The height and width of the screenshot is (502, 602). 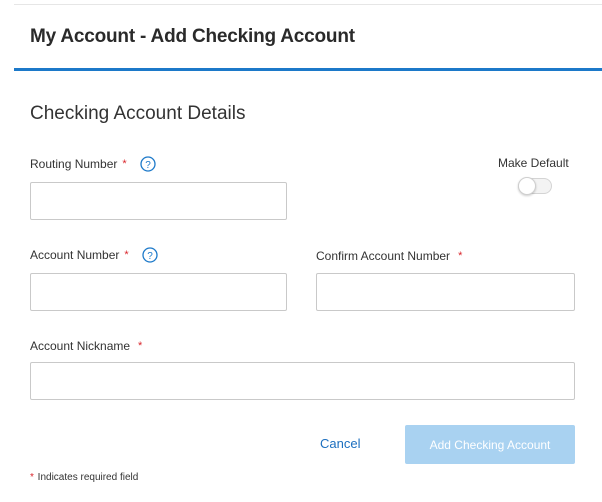 I want to click on account-number-label-row: Account Number * ?, so click(x=94, y=255).